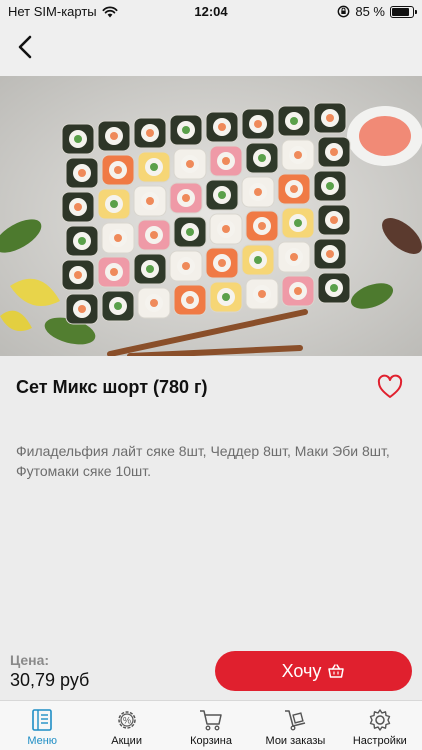  I want to click on chevron-left-icon, so click(25, 47).